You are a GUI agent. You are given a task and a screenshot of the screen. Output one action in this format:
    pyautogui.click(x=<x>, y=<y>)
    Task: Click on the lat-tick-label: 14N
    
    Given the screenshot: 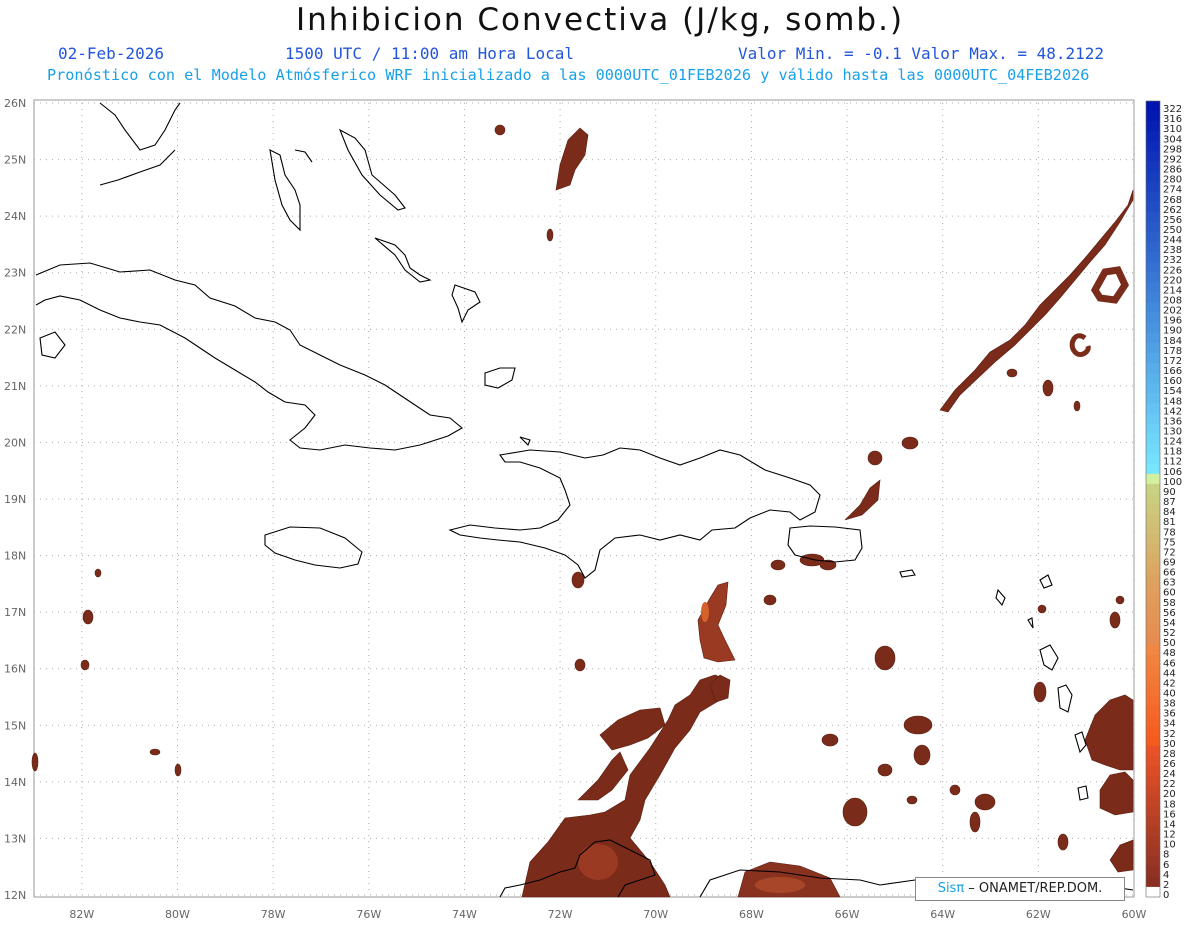 What is the action you would take?
    pyautogui.click(x=15, y=782)
    